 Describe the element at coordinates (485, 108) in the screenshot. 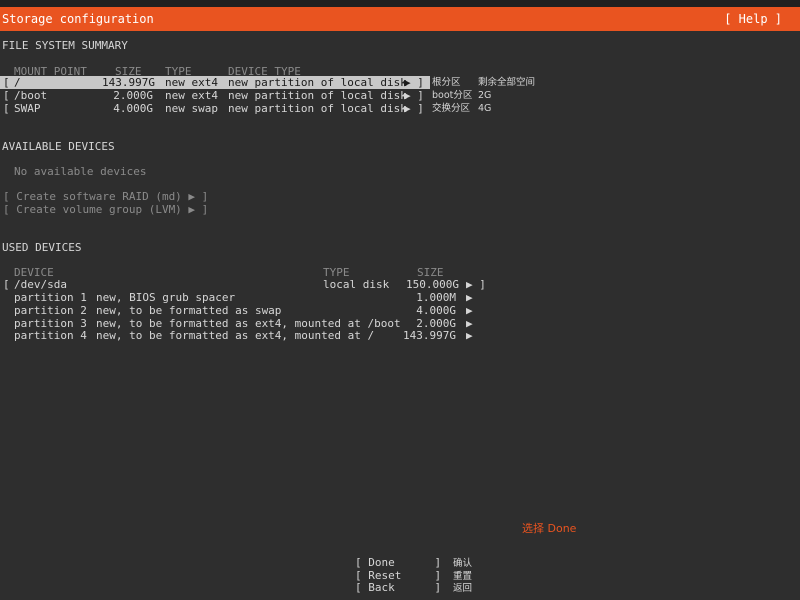

I see `annotation-swap-size: 4G` at that location.